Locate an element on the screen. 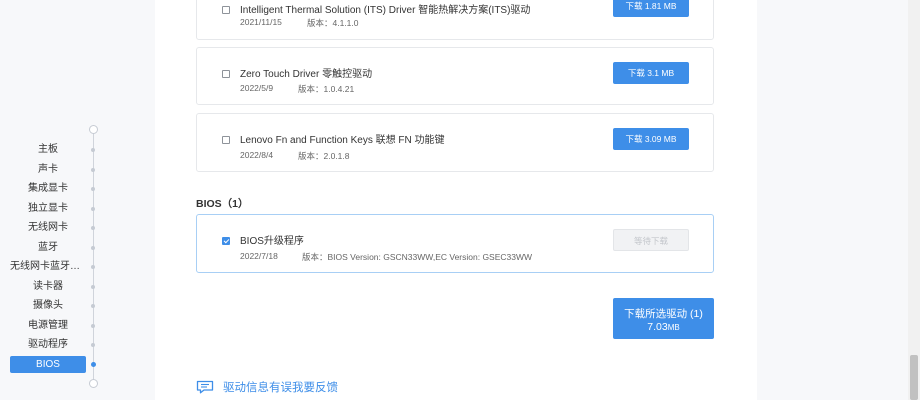 This screenshot has width=920, height=400. driver-date: 2021/11/15 is located at coordinates (261, 22).